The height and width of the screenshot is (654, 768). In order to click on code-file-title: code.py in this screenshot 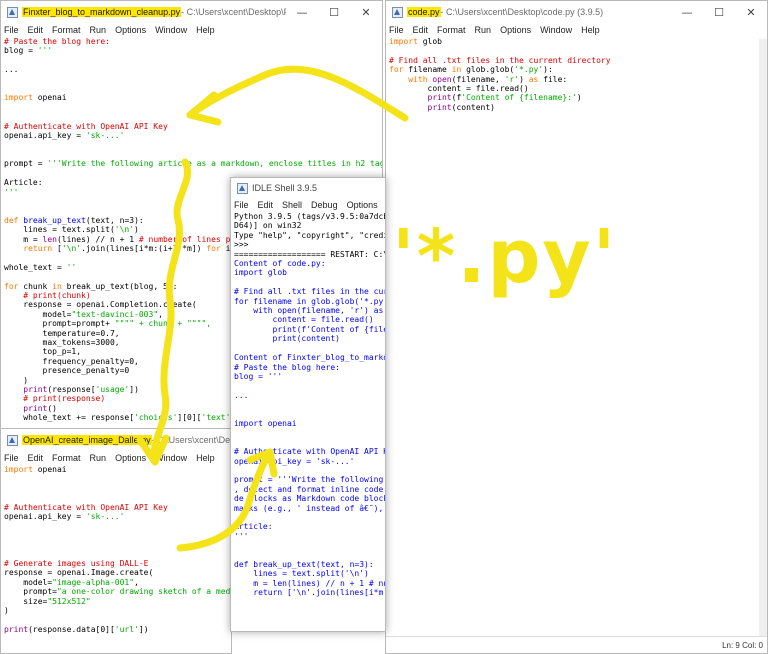, I will do `click(424, 12)`.